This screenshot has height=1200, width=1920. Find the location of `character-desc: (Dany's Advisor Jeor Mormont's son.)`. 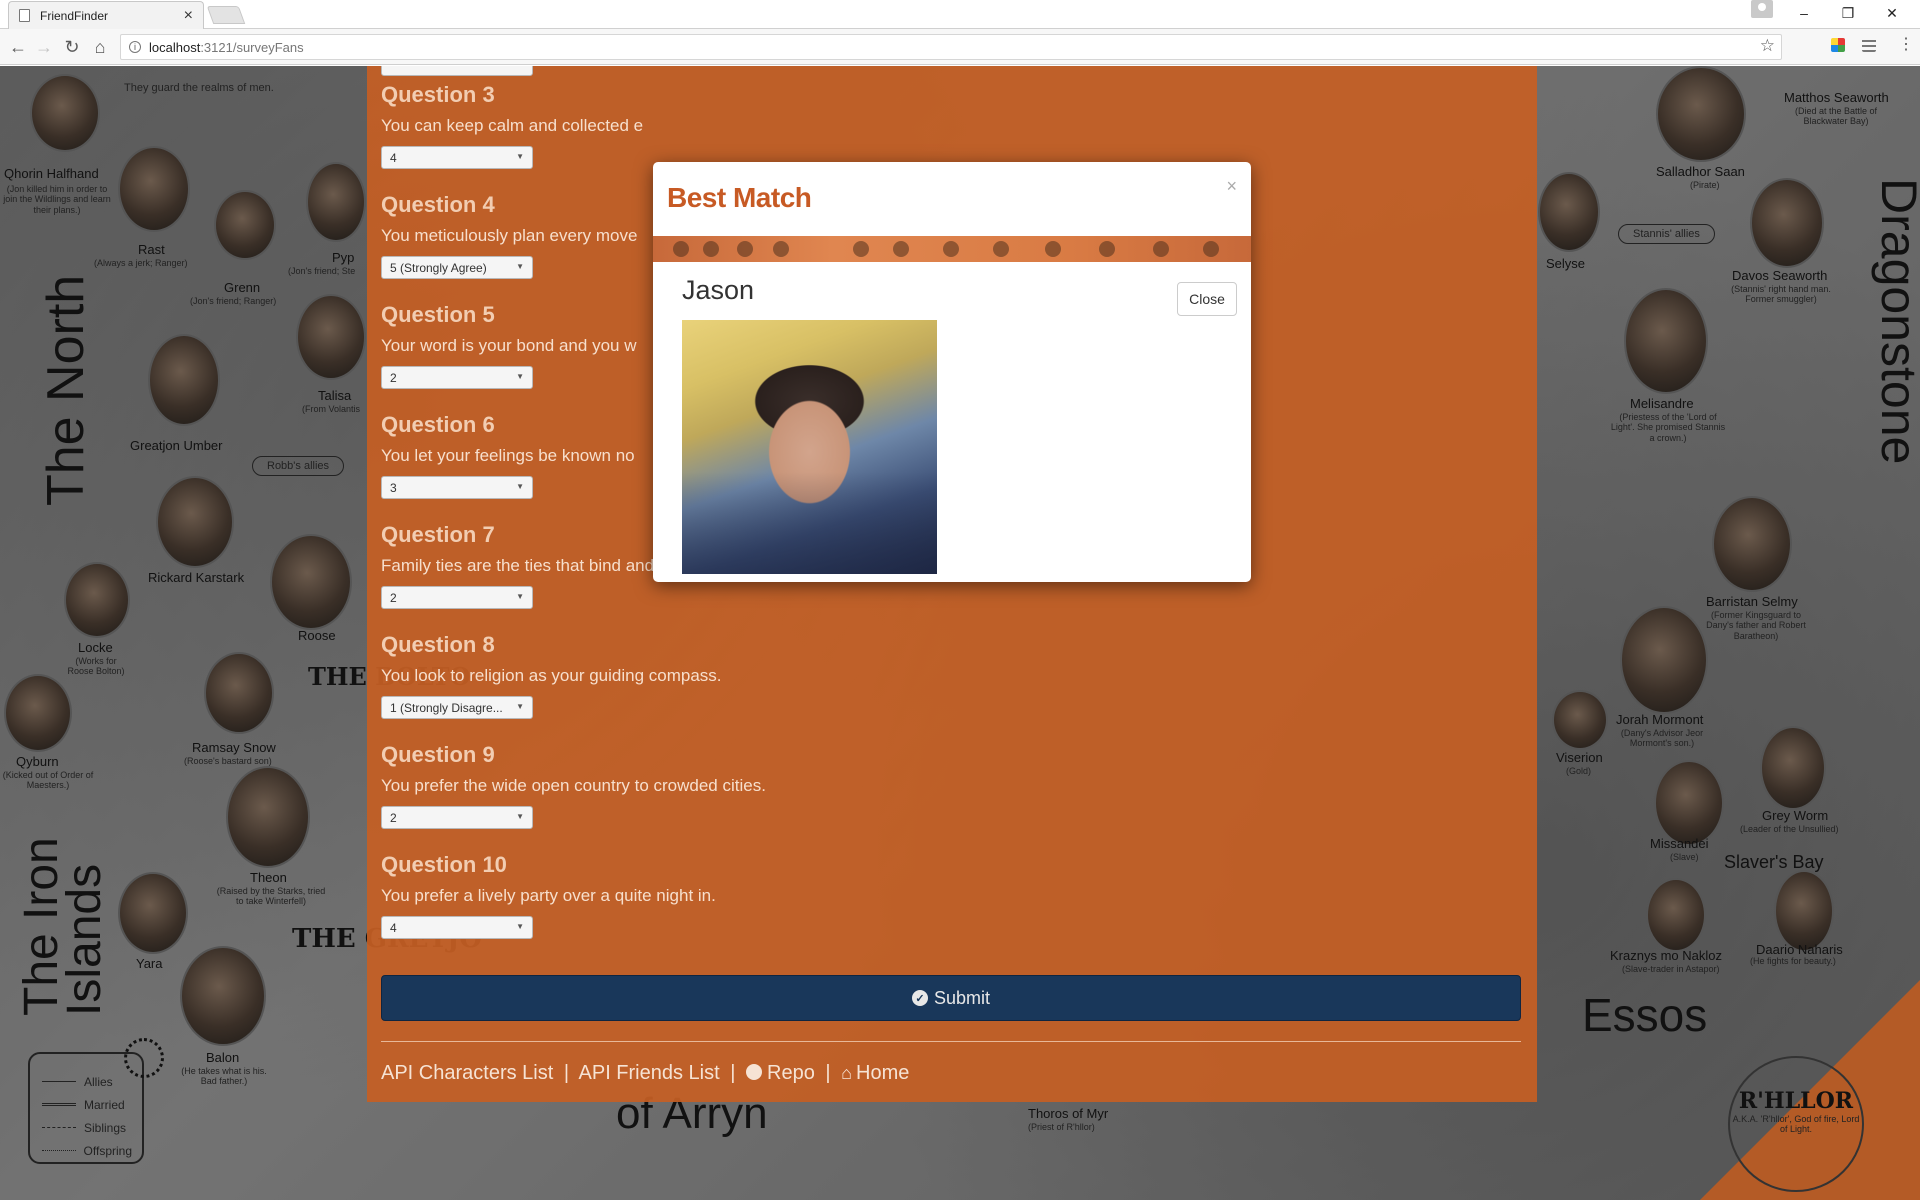

character-desc: (Dany's Advisor Jeor Mormont's son.) is located at coordinates (1662, 738).